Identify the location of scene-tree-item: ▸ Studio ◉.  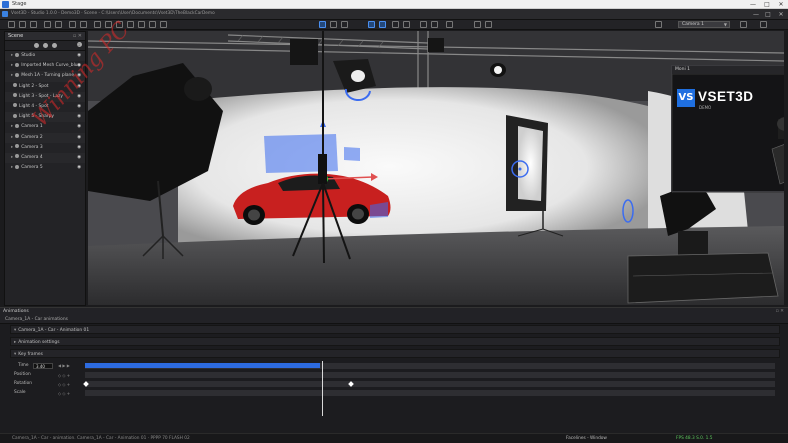
(45, 56).